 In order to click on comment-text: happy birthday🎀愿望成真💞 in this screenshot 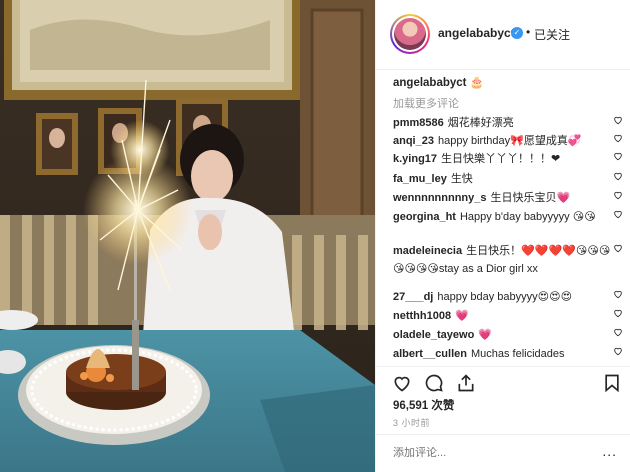, I will do `click(509, 141)`.